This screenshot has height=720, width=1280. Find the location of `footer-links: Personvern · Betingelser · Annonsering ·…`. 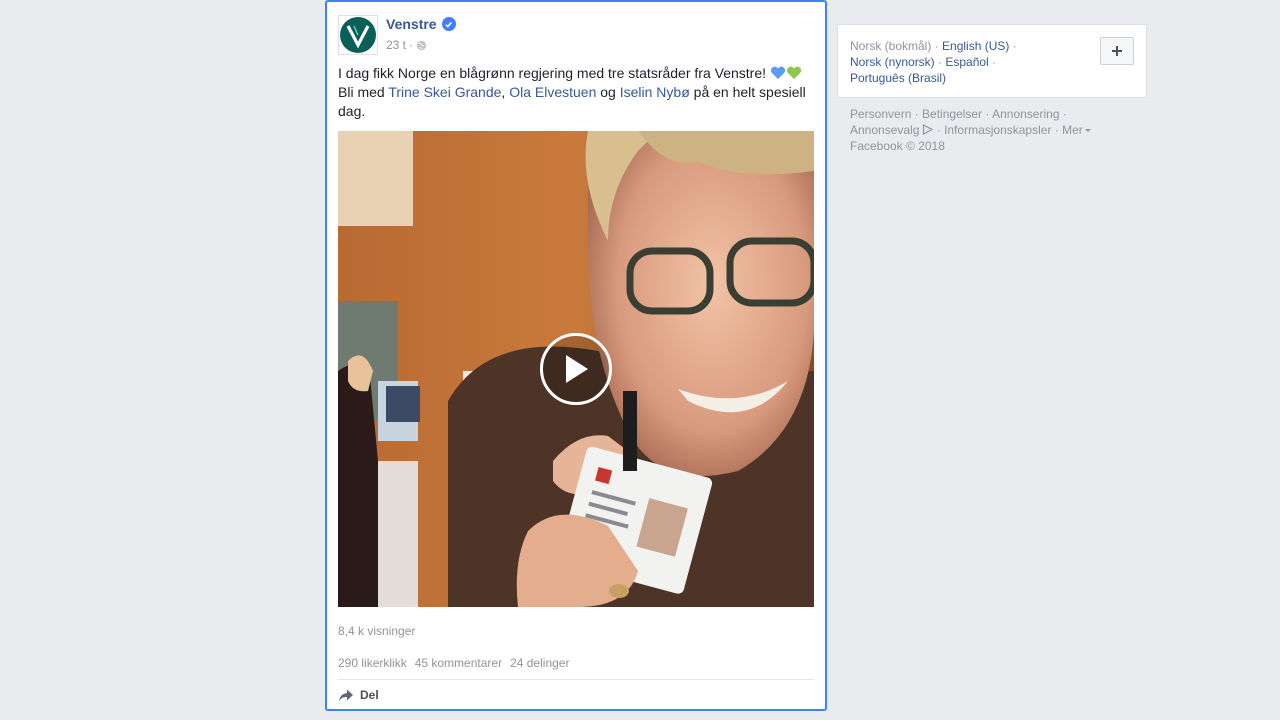

footer-links: Personvern · Betingelser · Annonsering ·… is located at coordinates (985, 130).